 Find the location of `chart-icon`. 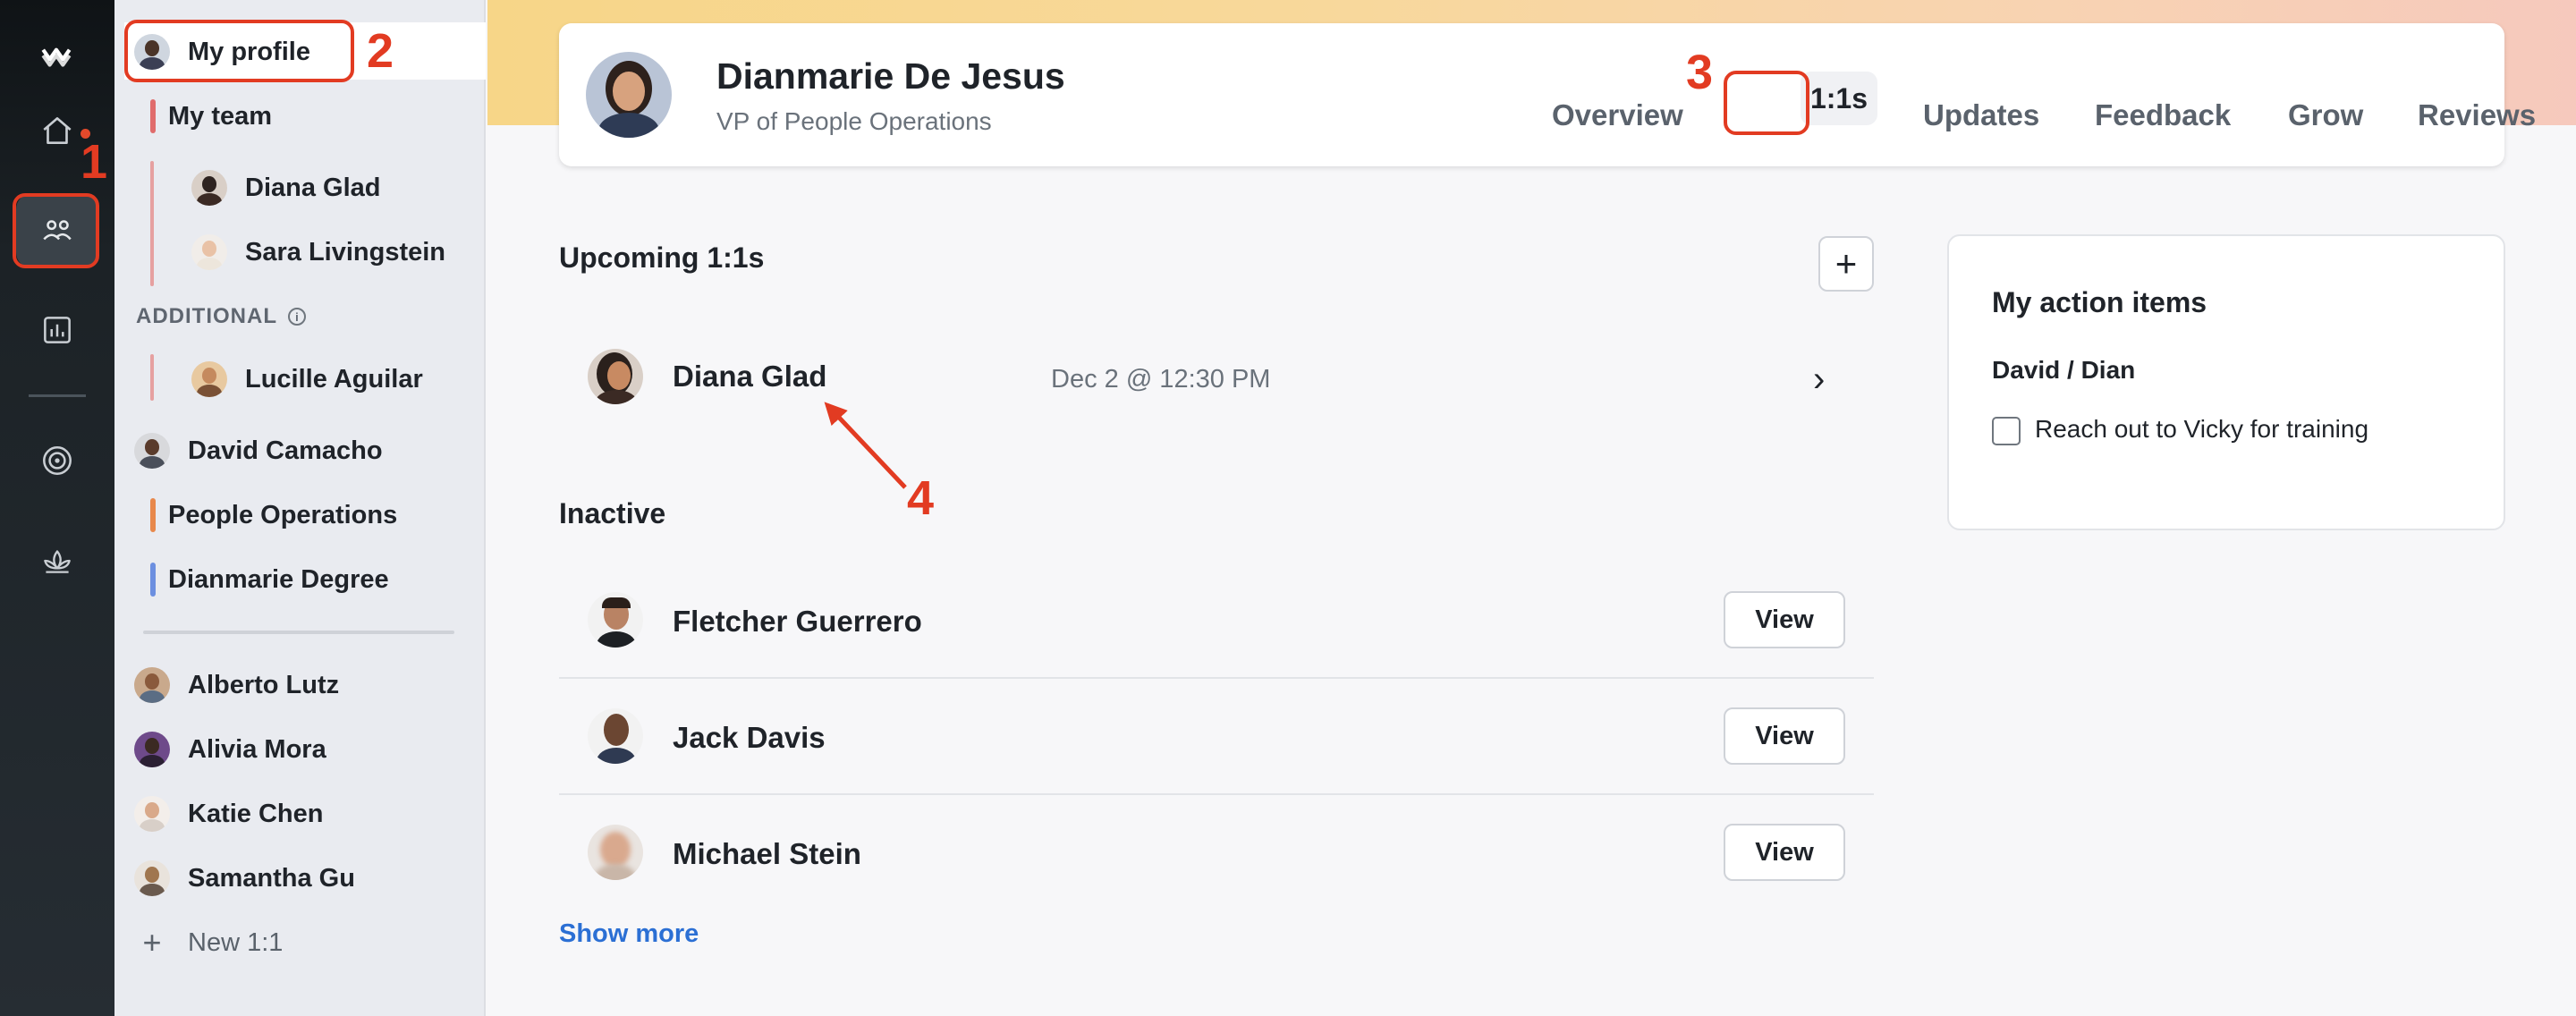

chart-icon is located at coordinates (57, 330).